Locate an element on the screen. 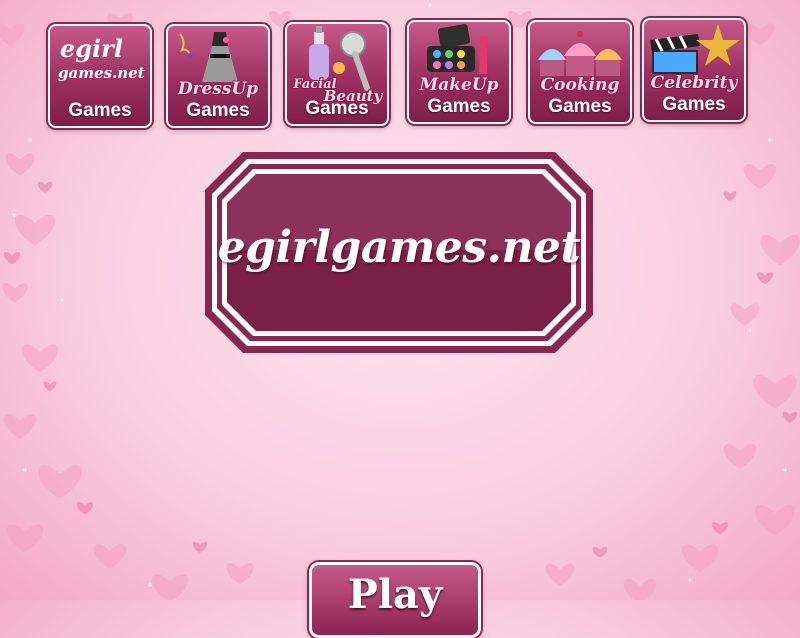 The image size is (800, 638). celebrity-script: Celebrity is located at coordinates (694, 83).